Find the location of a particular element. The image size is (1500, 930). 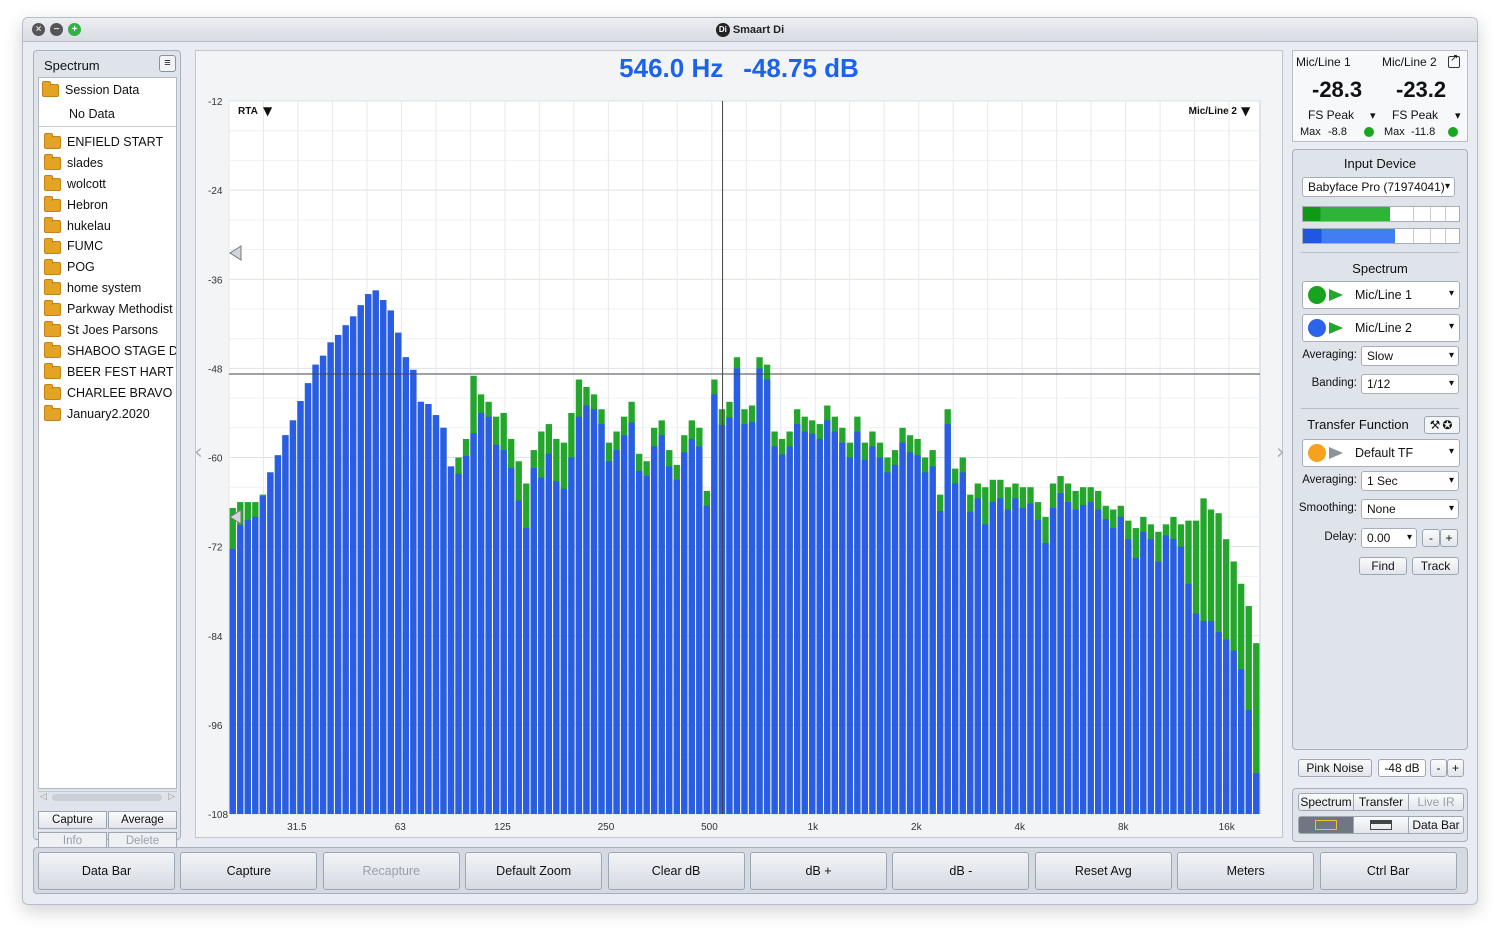

folder-item: Parkway Methodist is located at coordinates (107, 309).